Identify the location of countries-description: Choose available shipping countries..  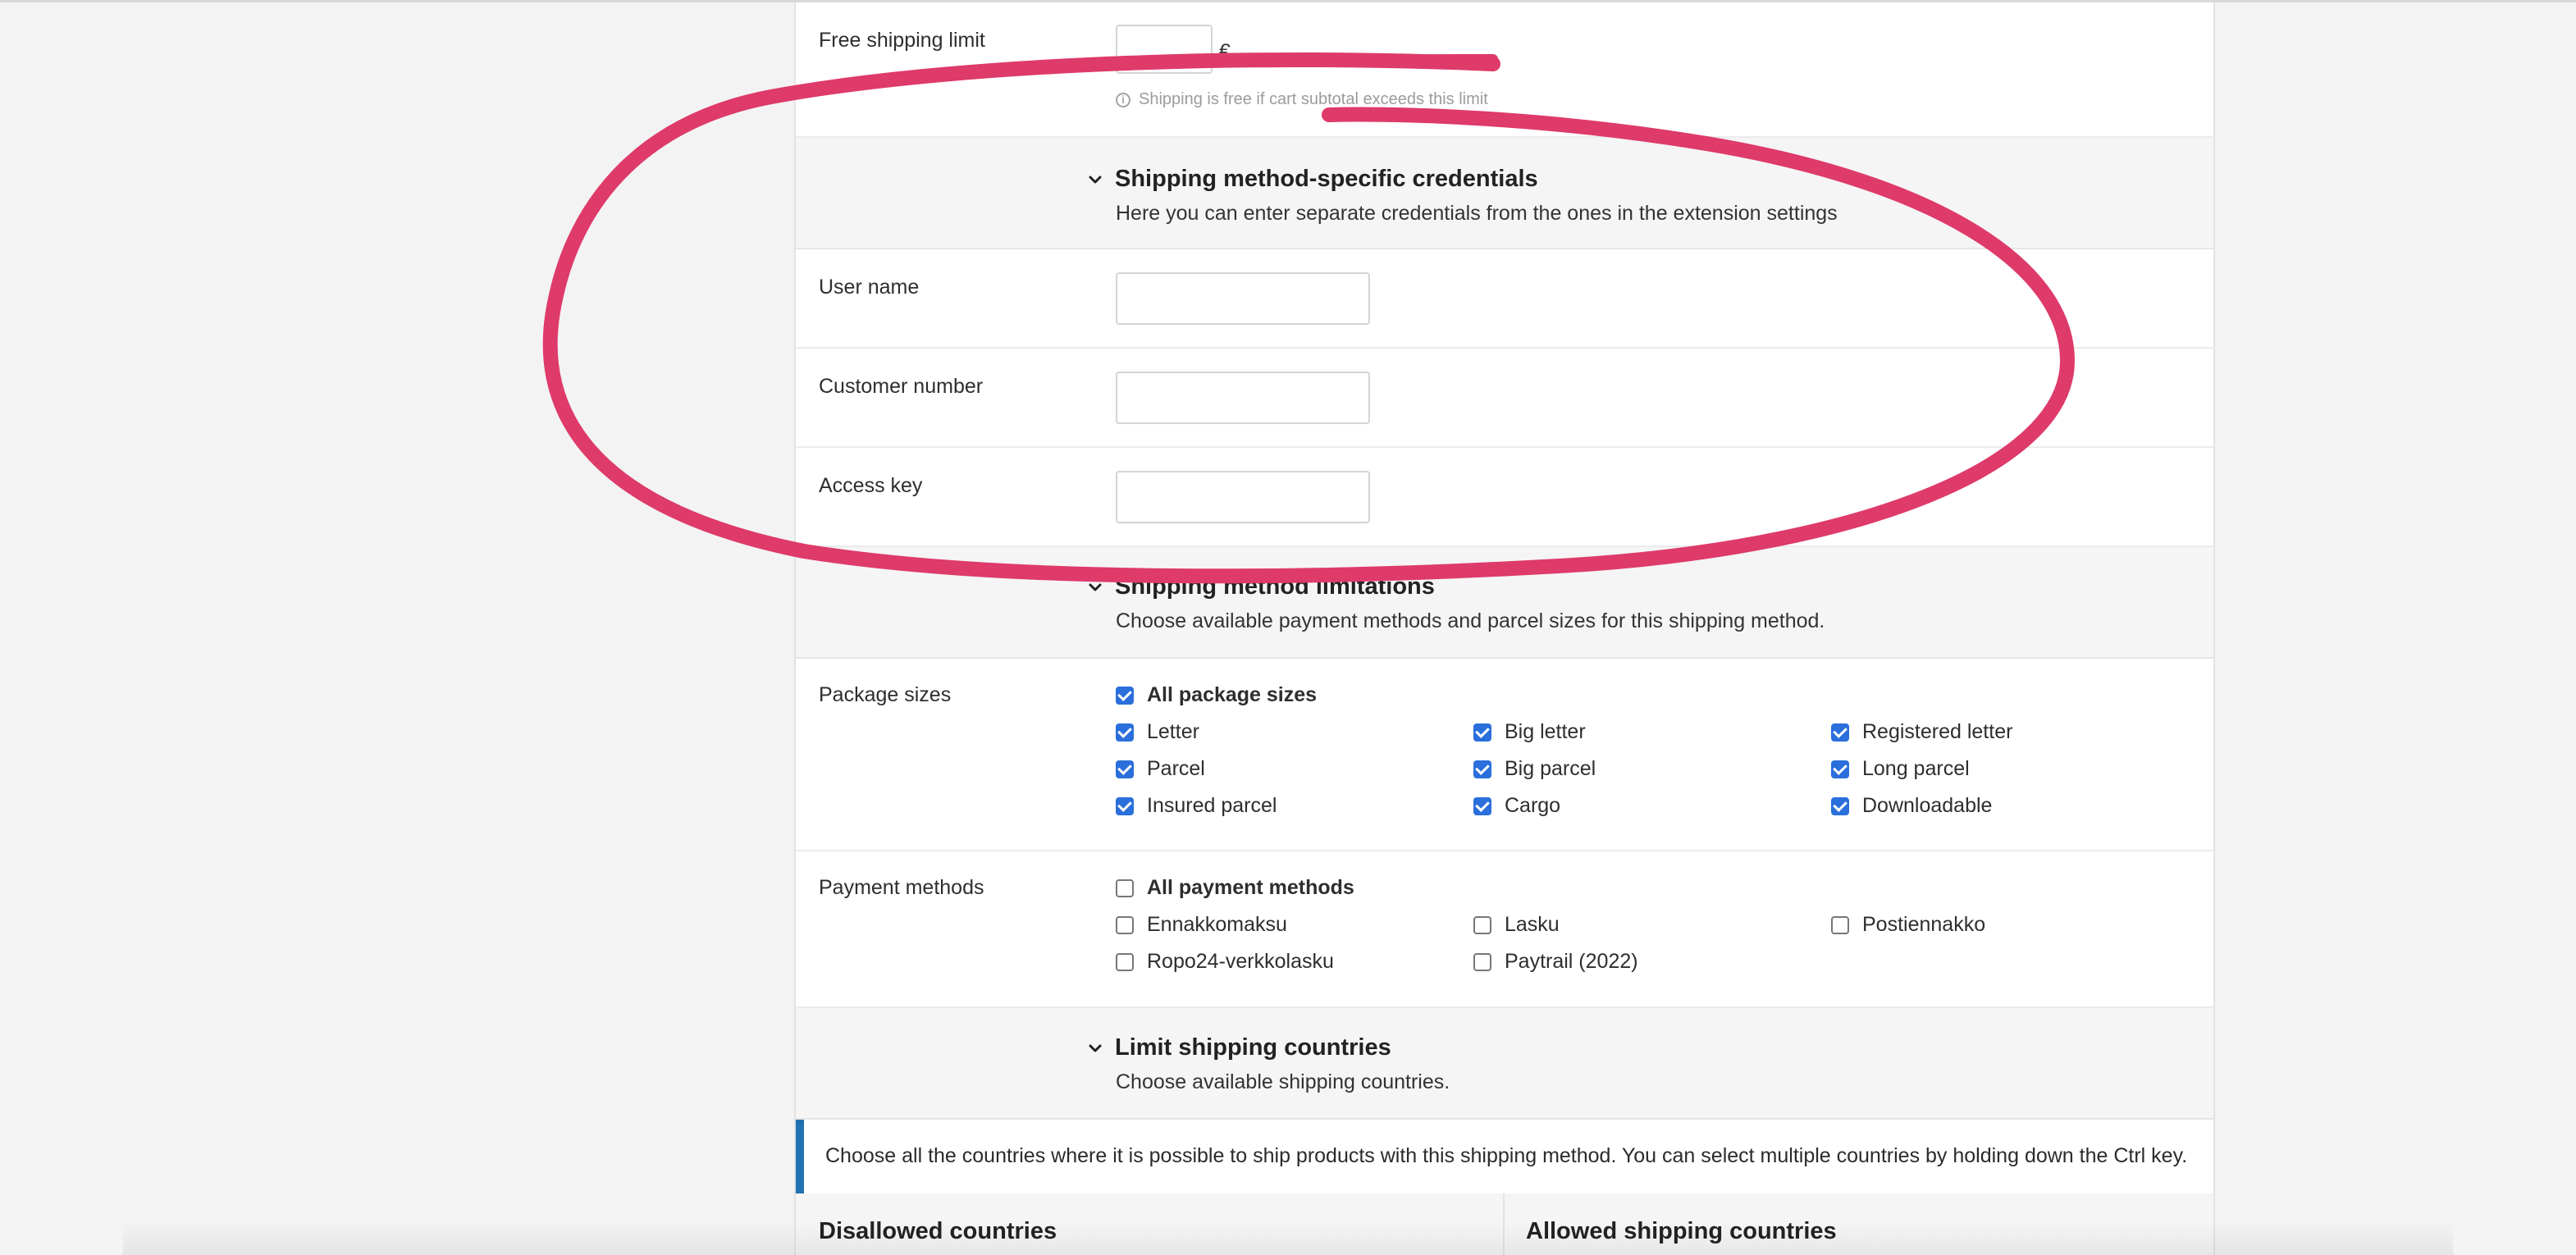
(1283, 1081).